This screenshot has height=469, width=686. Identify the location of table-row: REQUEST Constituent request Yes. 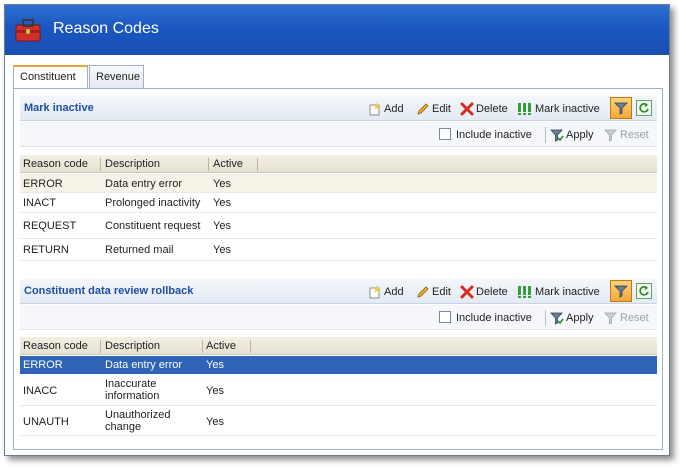
(338, 226).